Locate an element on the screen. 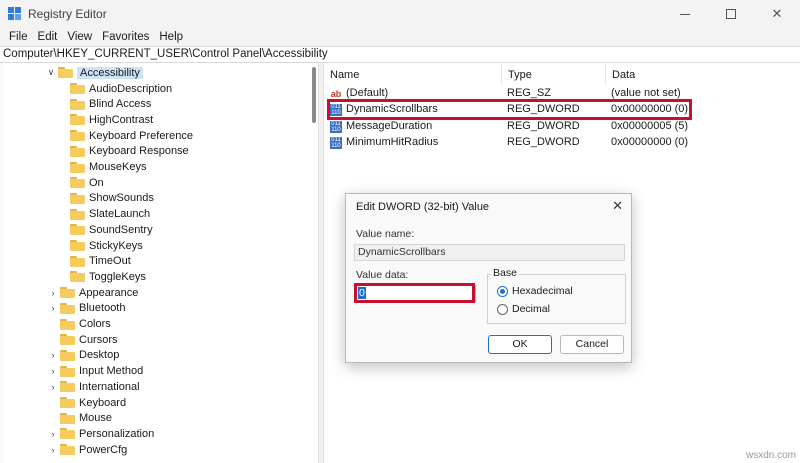 The height and width of the screenshot is (463, 800). menu-view: View is located at coordinates (79, 37).